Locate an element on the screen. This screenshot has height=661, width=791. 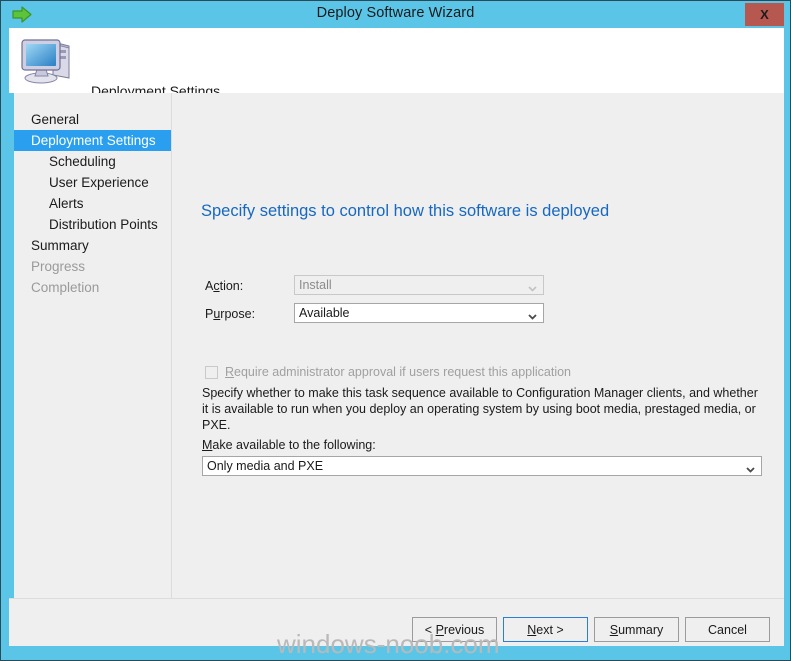
sidebar-item-scheduling: Scheduling is located at coordinates (92, 161).